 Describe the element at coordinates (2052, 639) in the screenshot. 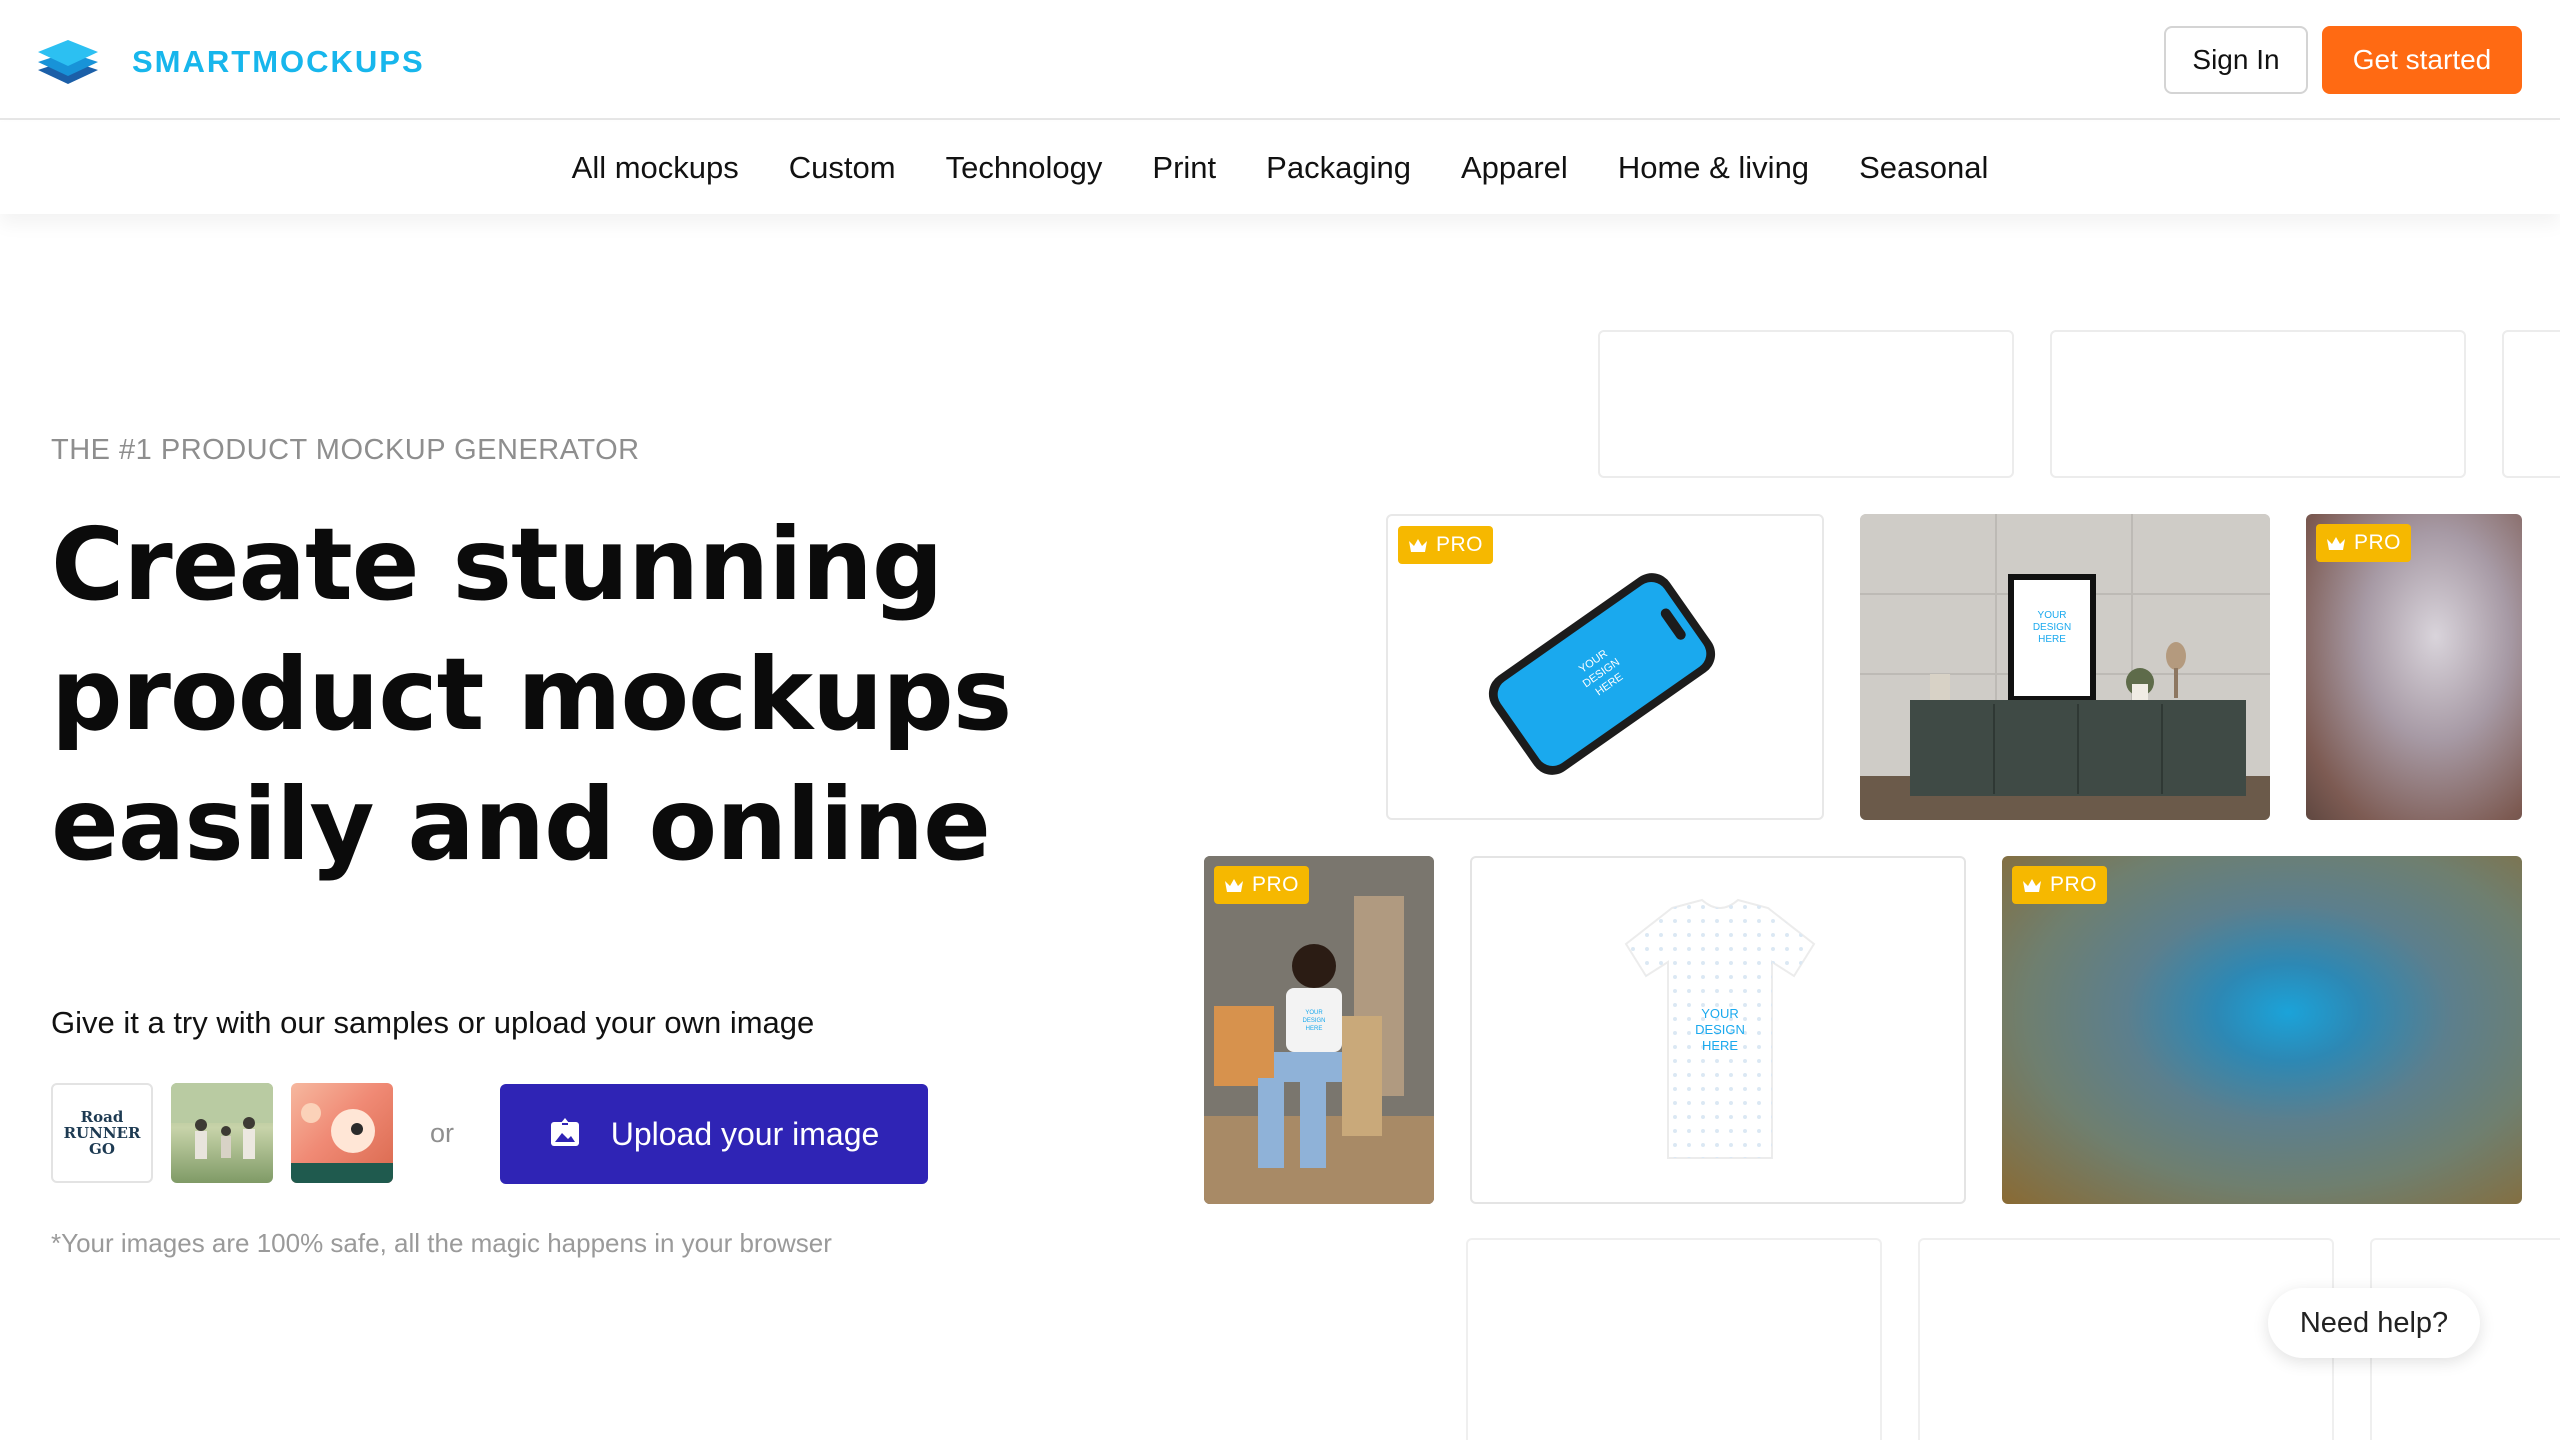

I see `poster-placeholder-line-3: HERE` at that location.